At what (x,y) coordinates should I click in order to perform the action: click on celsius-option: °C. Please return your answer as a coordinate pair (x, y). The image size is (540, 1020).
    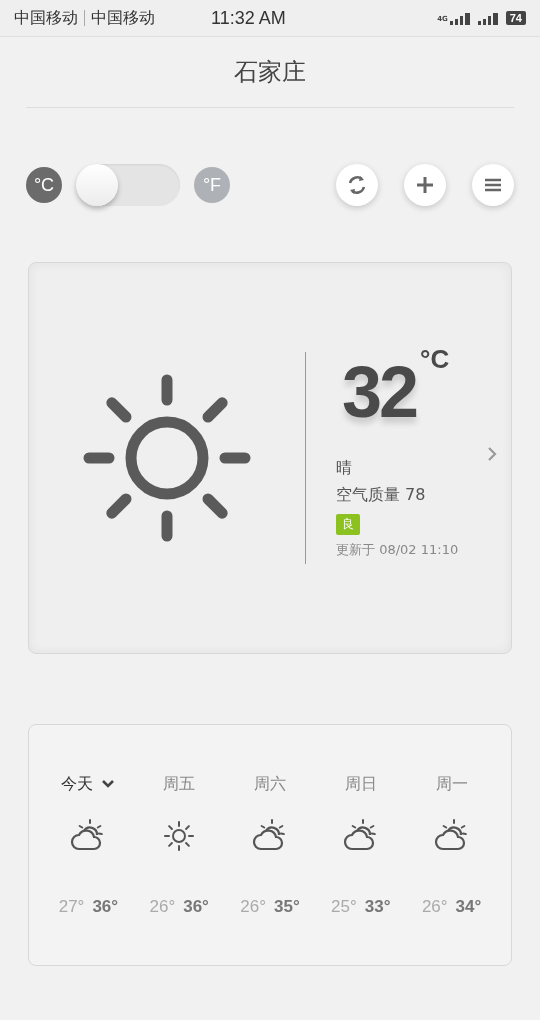
    Looking at the image, I should click on (44, 185).